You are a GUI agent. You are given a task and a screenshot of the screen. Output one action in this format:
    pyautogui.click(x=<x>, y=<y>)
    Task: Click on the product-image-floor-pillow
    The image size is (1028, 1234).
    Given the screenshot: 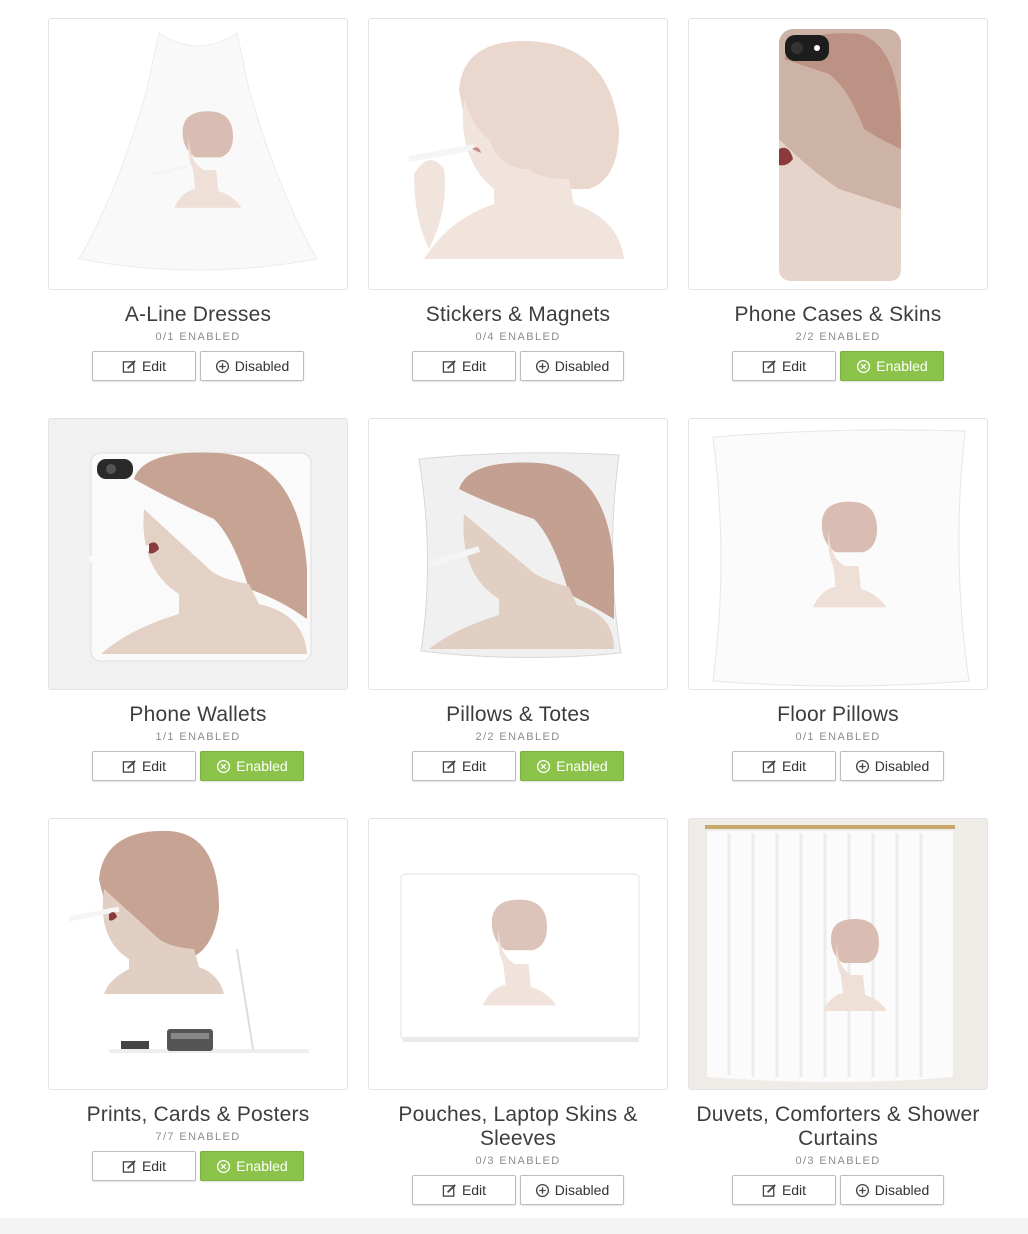 What is the action you would take?
    pyautogui.click(x=838, y=554)
    